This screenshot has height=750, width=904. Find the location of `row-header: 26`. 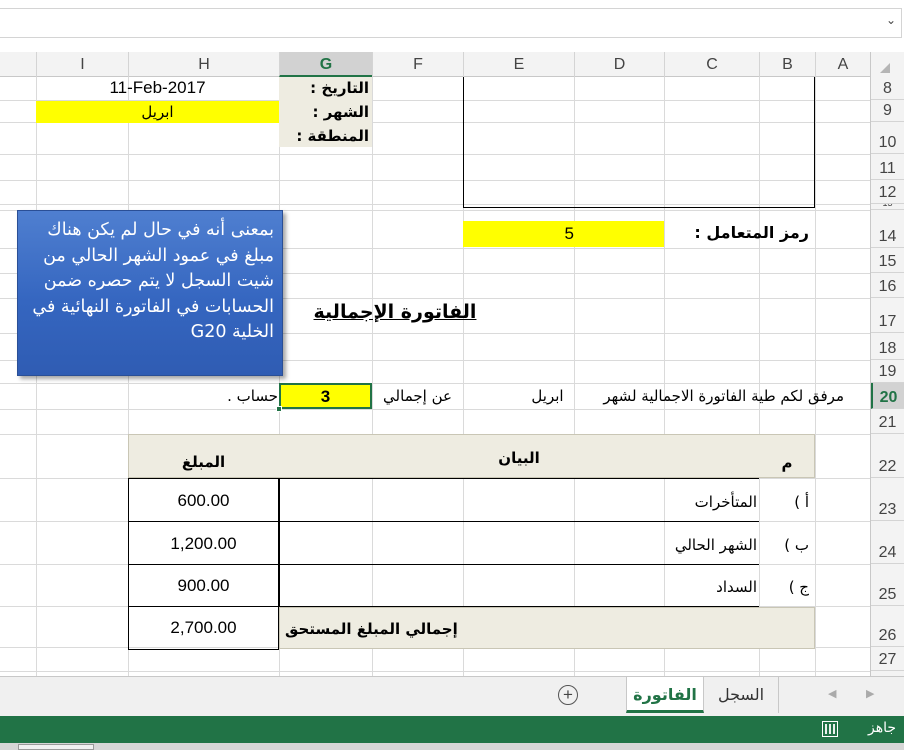

row-header: 26 is located at coordinates (887, 626).